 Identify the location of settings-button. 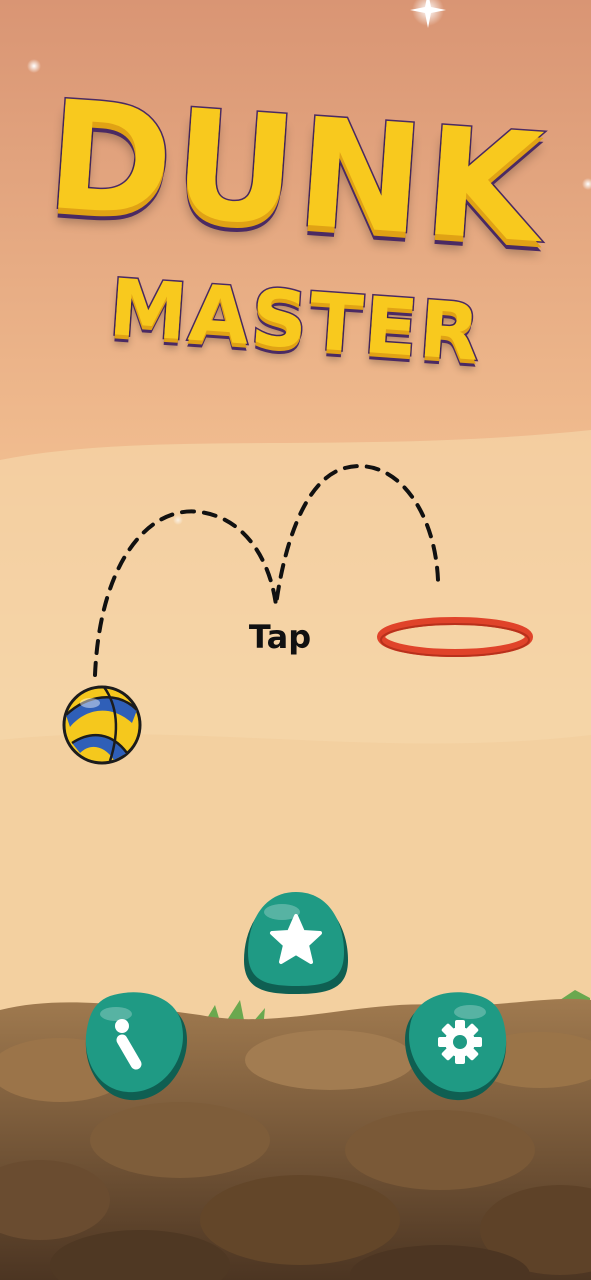
(456, 1046).